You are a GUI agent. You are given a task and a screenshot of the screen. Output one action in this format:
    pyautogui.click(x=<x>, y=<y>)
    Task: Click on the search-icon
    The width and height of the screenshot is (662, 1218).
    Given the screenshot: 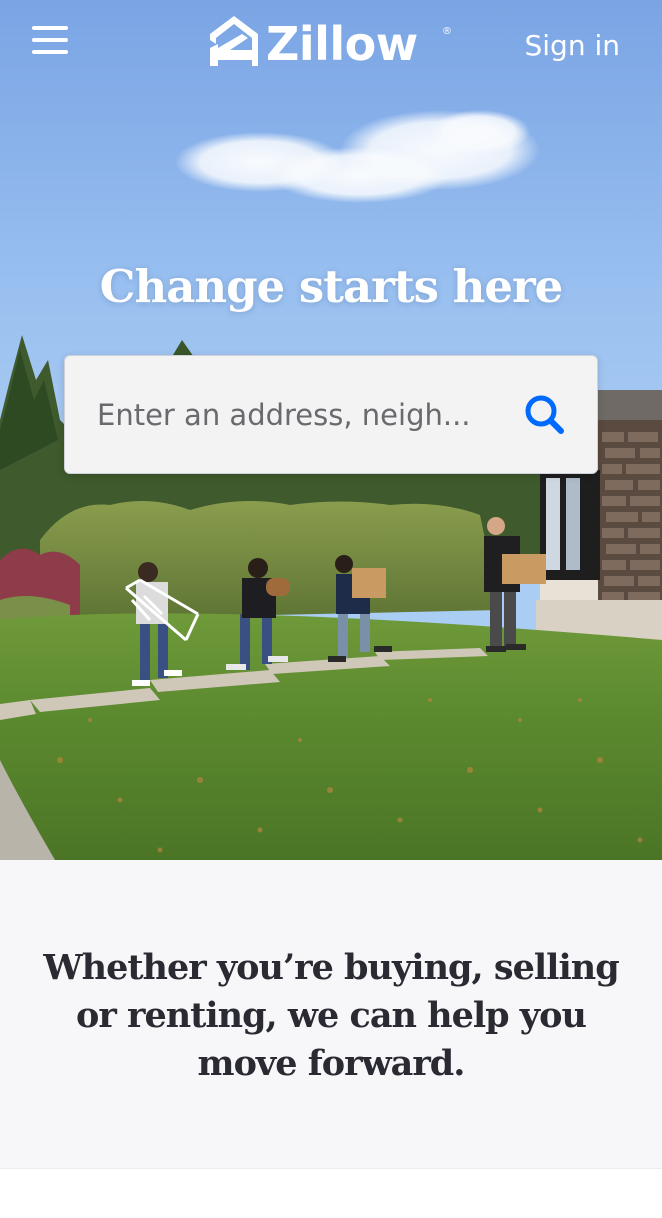 What is the action you would take?
    pyautogui.click(x=544, y=414)
    